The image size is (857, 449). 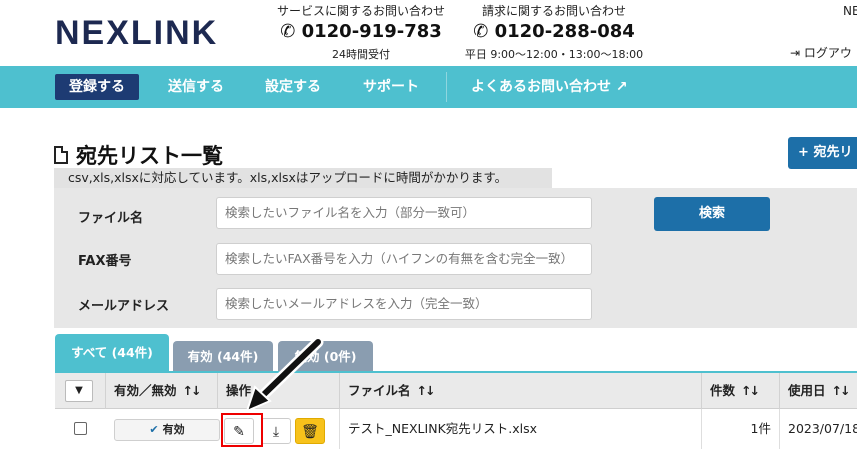 What do you see at coordinates (795, 53) in the screenshot?
I see `logout-icon: ⇥` at bounding box center [795, 53].